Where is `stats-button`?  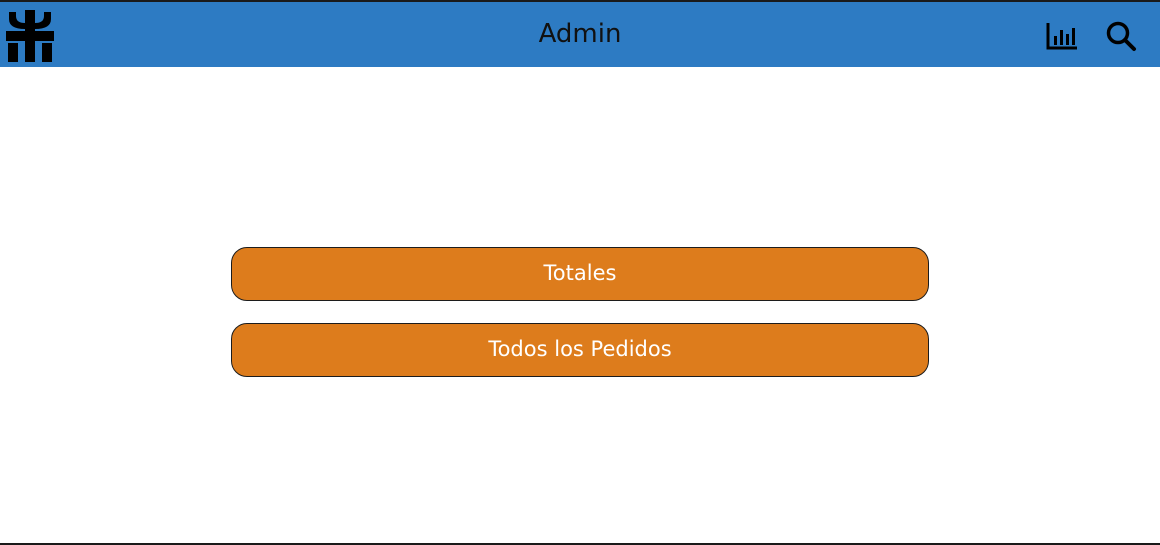
stats-button is located at coordinates (1062, 36).